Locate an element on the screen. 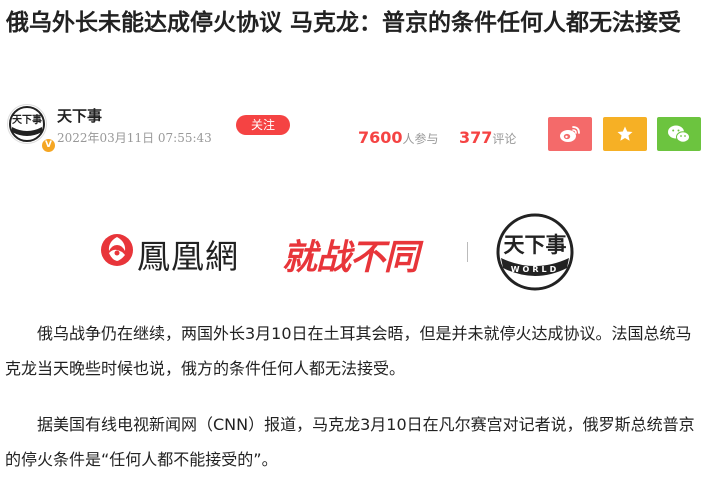 The height and width of the screenshot is (498, 705). share-wechat-button is located at coordinates (679, 134).